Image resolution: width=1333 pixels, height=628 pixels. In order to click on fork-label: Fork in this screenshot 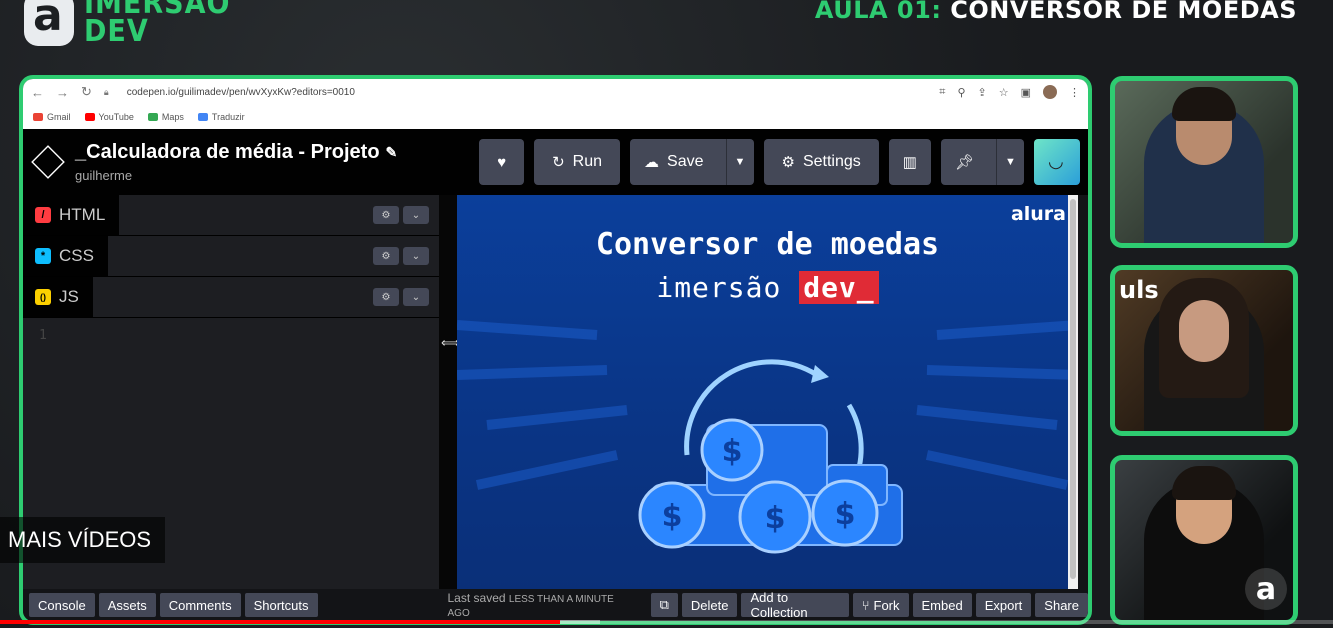, I will do `click(886, 605)`.